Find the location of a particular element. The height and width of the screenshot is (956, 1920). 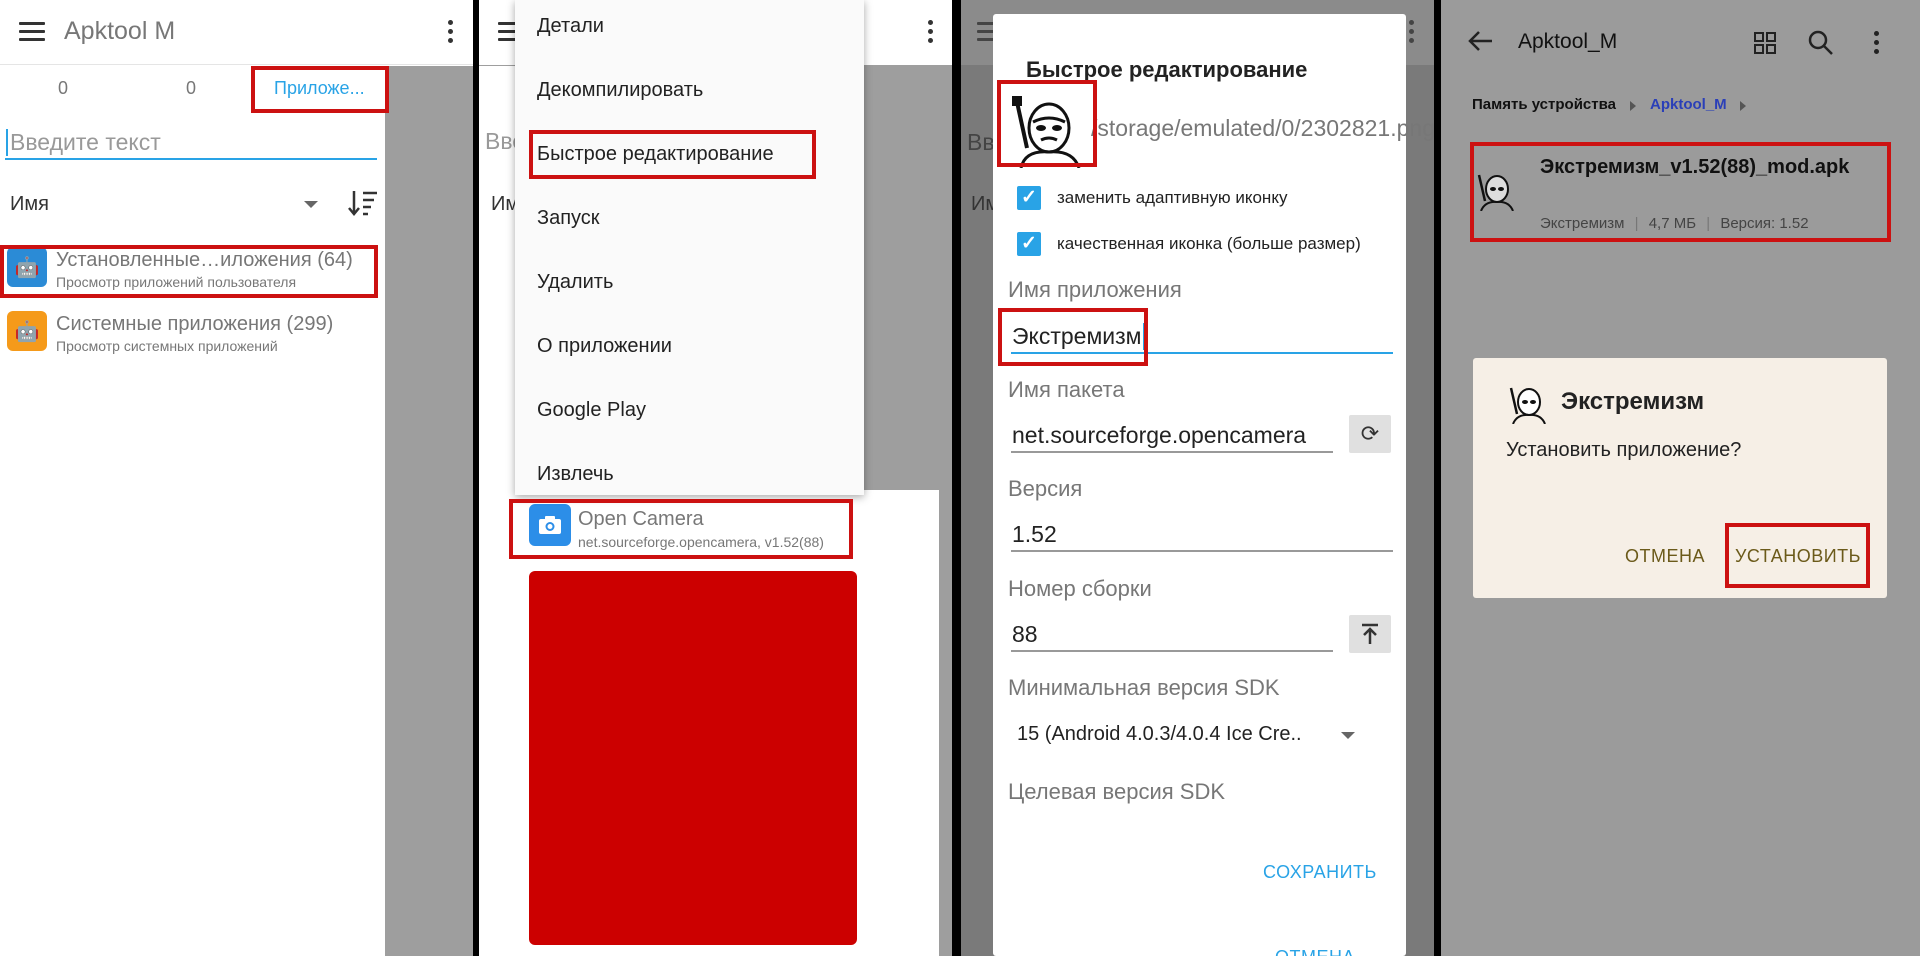

page-title: Apktool_M is located at coordinates (1568, 41).